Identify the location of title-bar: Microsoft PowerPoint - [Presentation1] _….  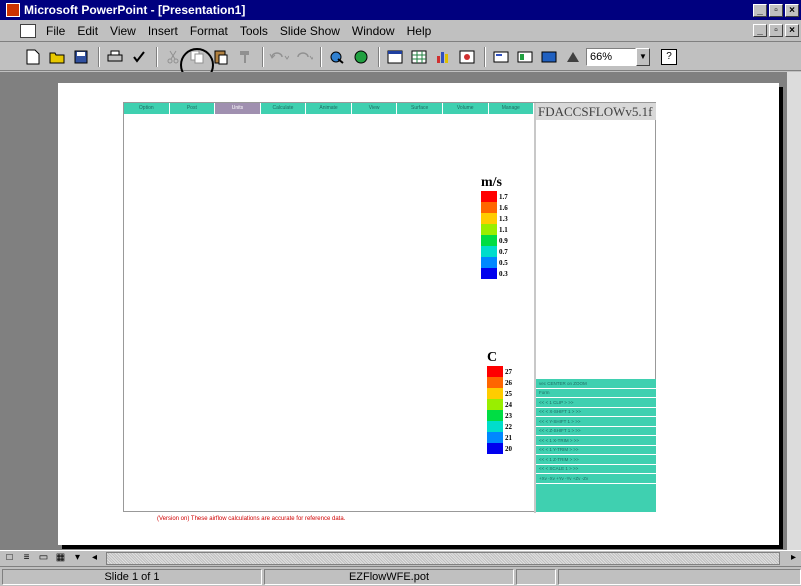
(400, 10).